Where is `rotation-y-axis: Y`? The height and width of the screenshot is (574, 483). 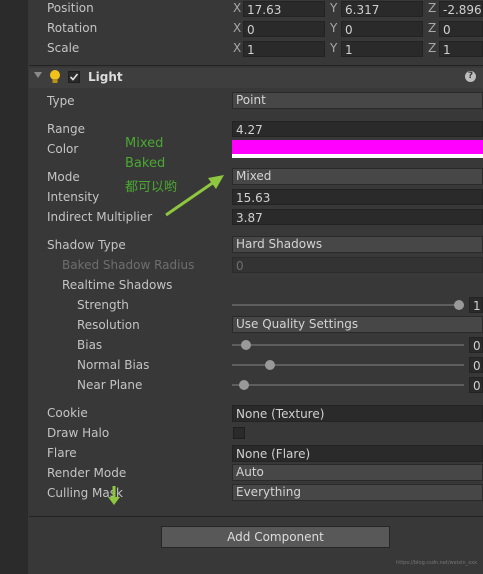 rotation-y-axis: Y is located at coordinates (334, 28).